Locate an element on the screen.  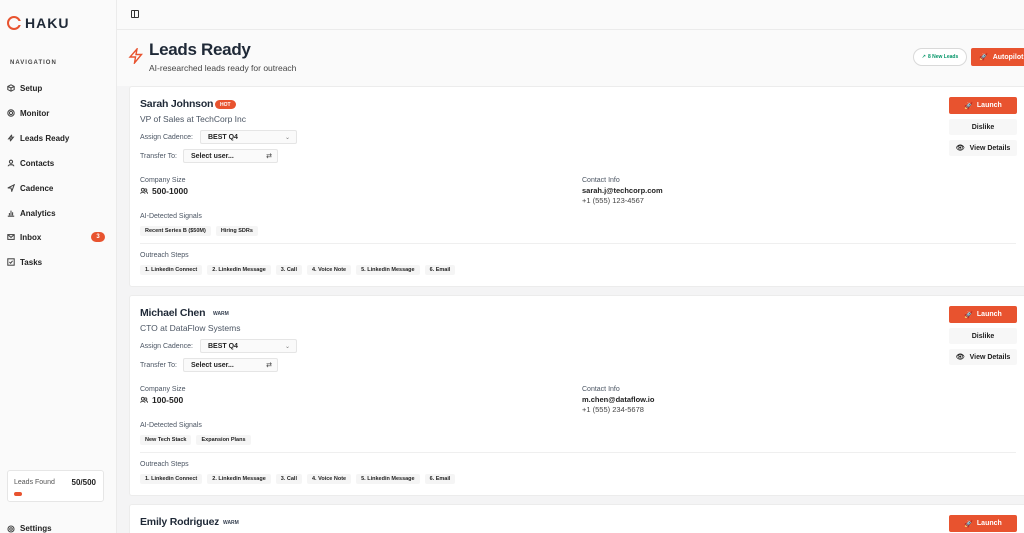
page-subtitle: AI-researched leads ready for outreach is located at coordinates (223, 68).